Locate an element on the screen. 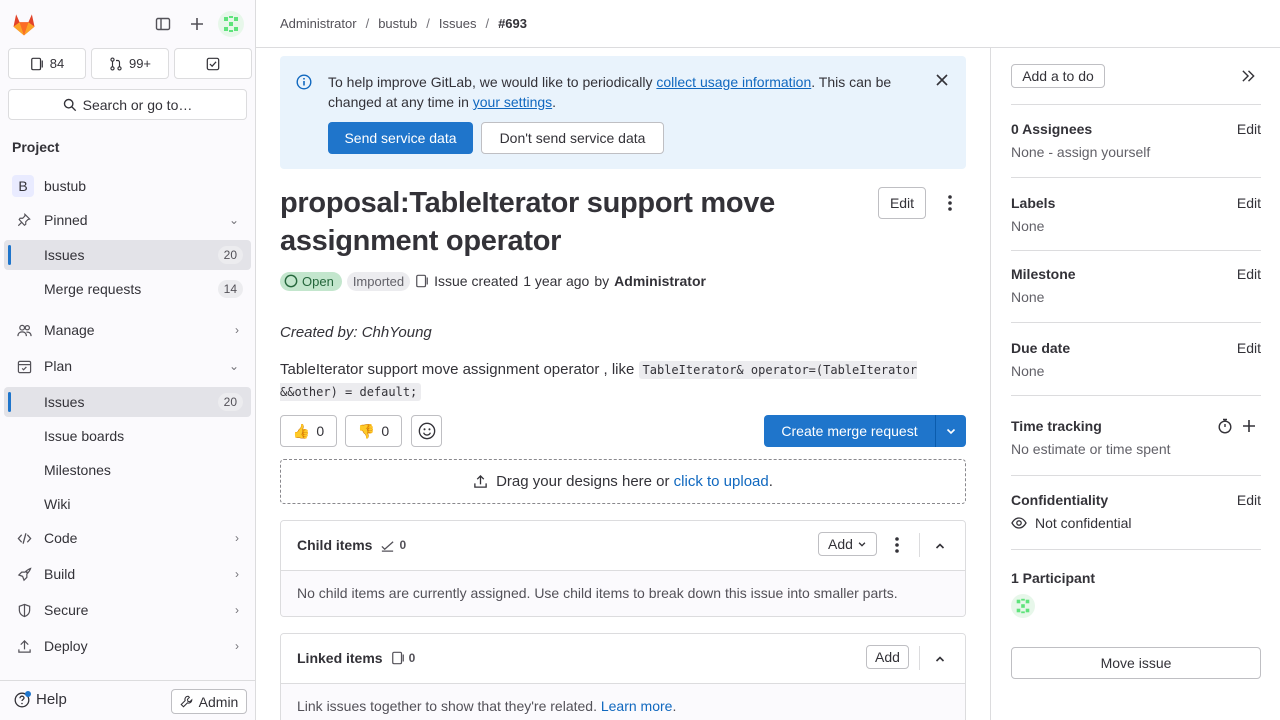 The image size is (1280, 720). todo-icon is located at coordinates (213, 63).